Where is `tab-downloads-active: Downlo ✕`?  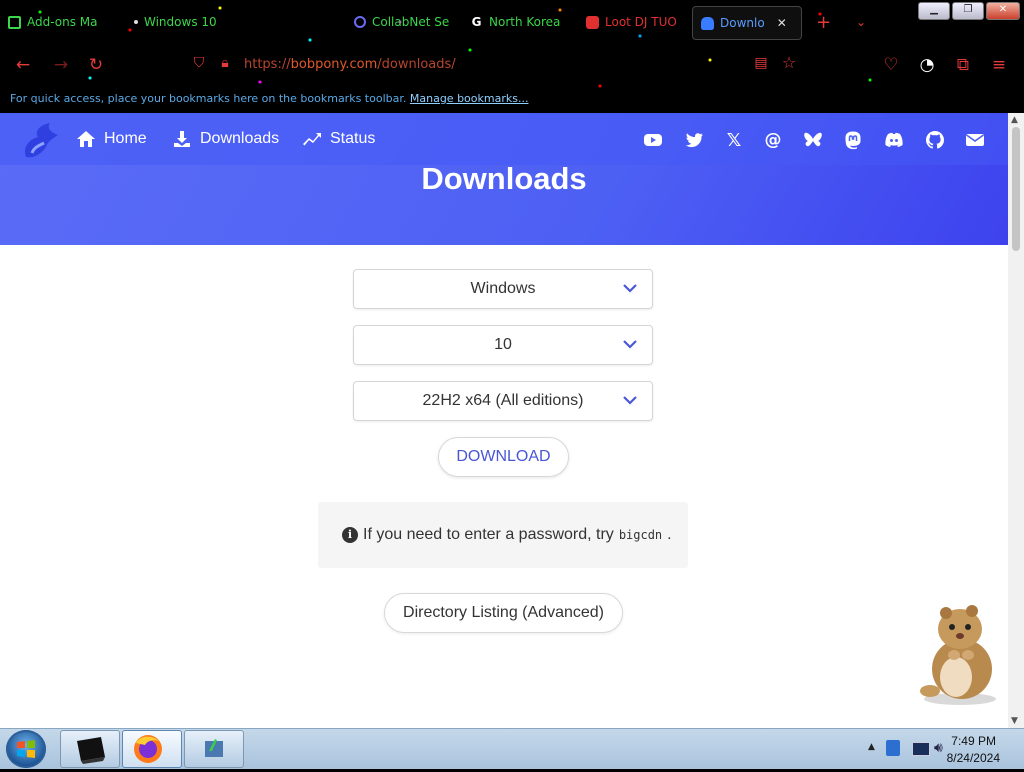
tab-downloads-active: Downlo ✕ is located at coordinates (747, 23).